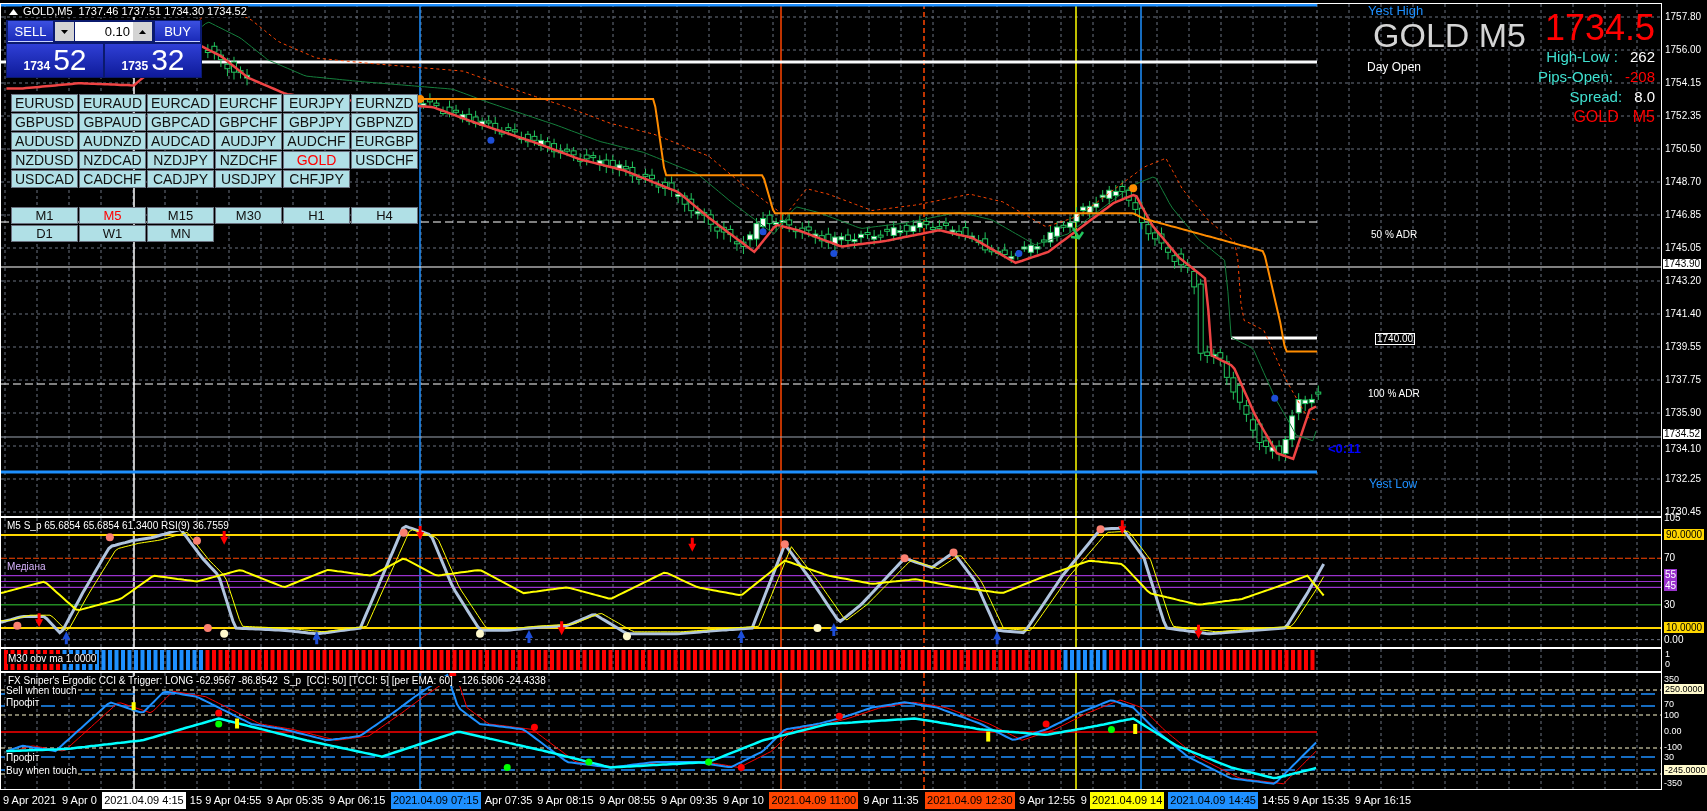 The image size is (1707, 811). What do you see at coordinates (180, 122) in the screenshot?
I see `symbol-button: GBPCAD` at bounding box center [180, 122].